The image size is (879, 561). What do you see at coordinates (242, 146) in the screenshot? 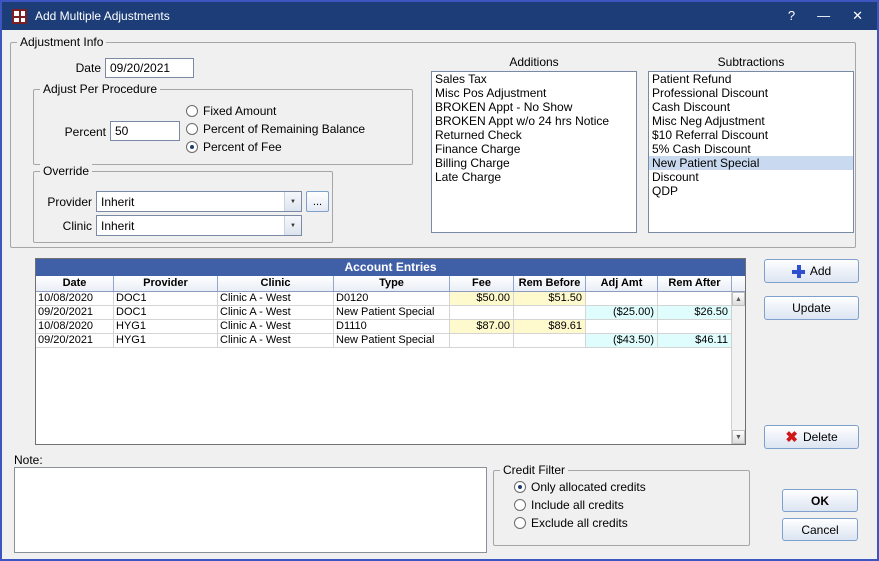
I see `adjust-method-radio-label: Percent of Fee` at bounding box center [242, 146].